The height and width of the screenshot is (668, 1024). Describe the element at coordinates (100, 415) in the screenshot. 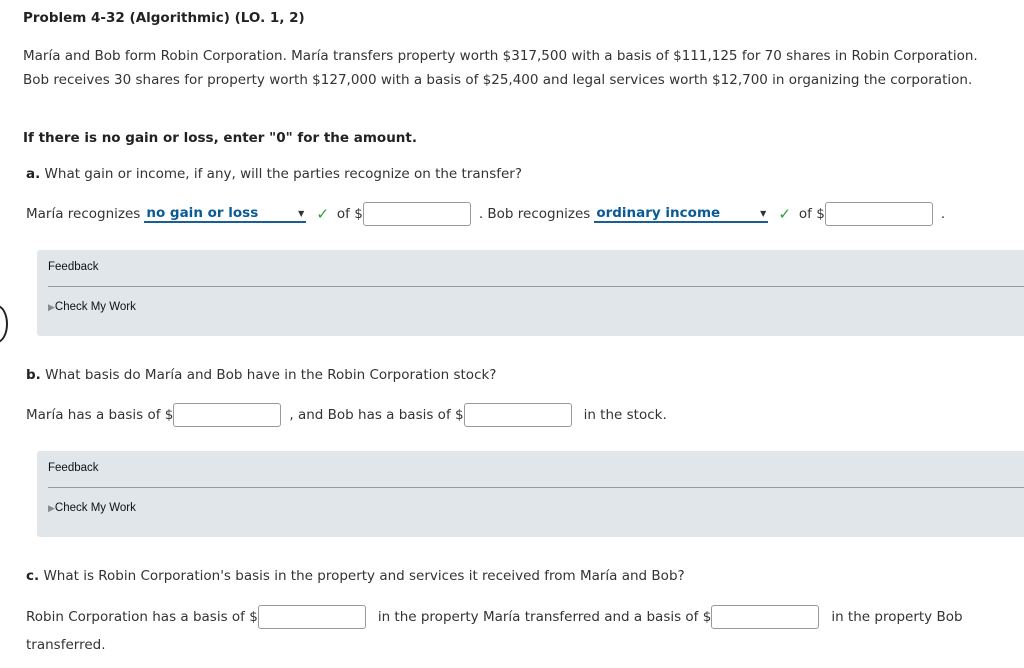

I see `maria-basis-label: María has a basis of $` at that location.